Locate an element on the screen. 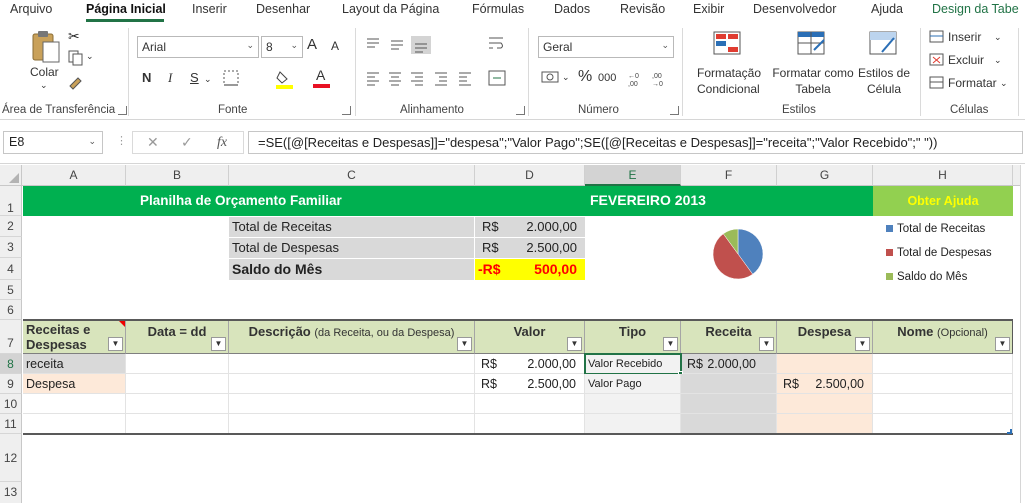 This screenshot has width=1025, height=503. cell-c11 is located at coordinates (352, 424).